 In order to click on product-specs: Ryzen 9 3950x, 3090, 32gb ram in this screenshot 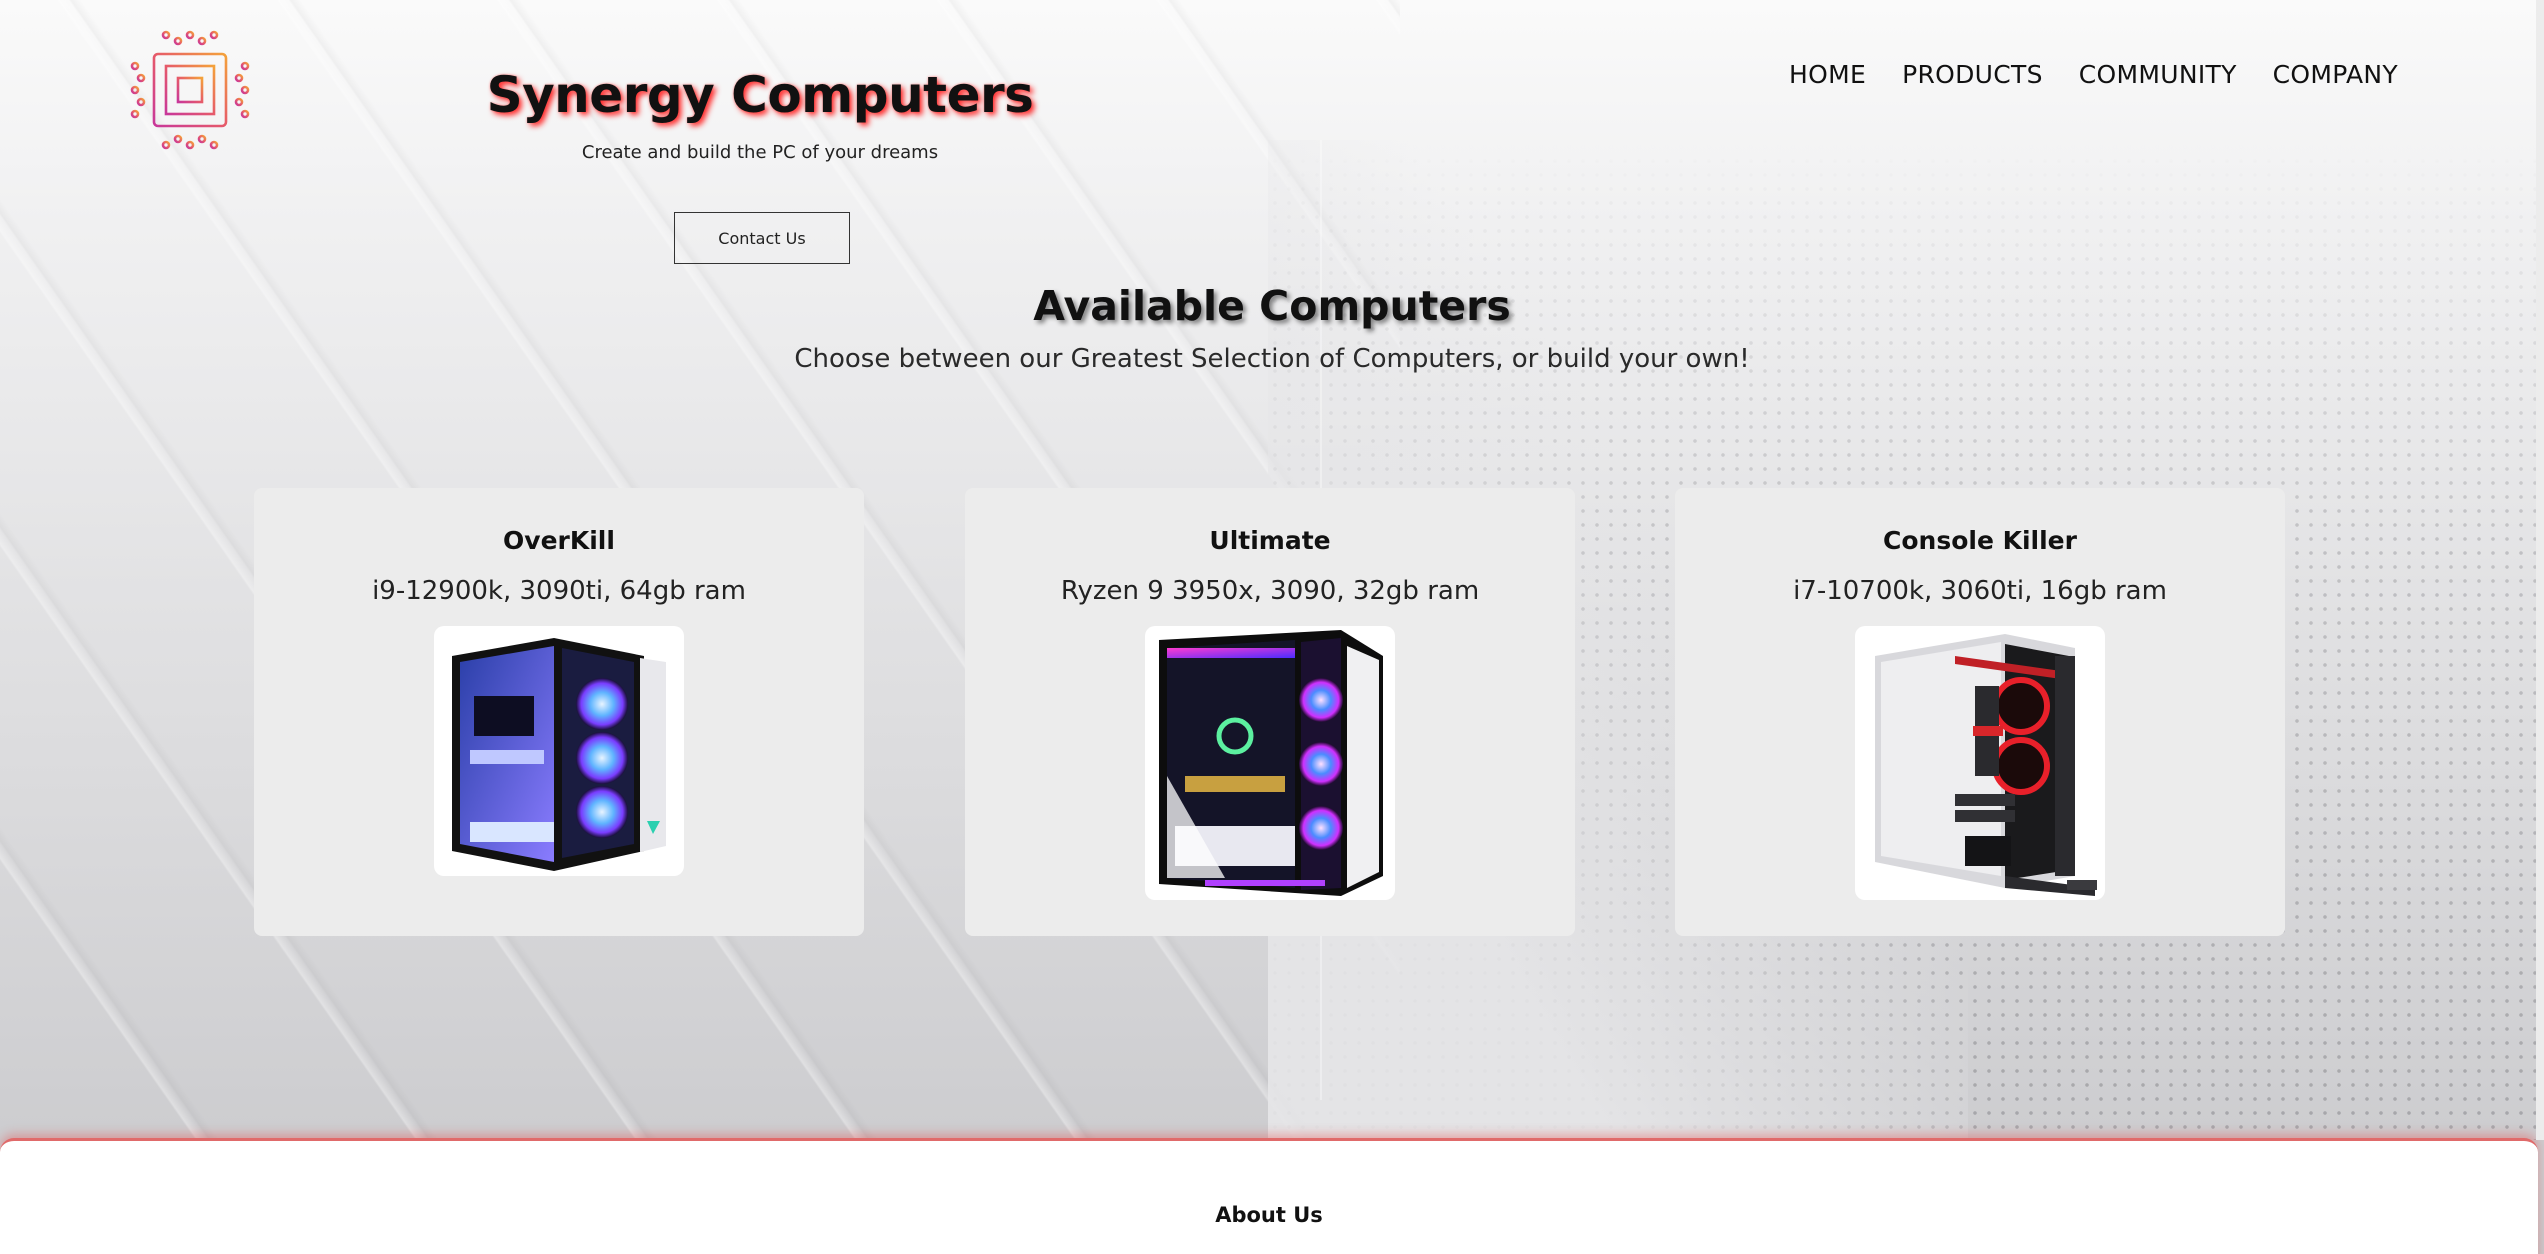, I will do `click(1270, 591)`.